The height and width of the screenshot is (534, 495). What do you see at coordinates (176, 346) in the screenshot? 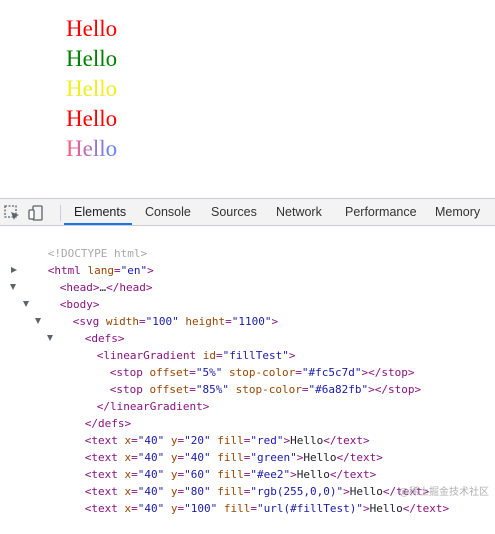
I see `dom-line-lineargradient: <linearGradient id="fillTest">` at bounding box center [176, 346].